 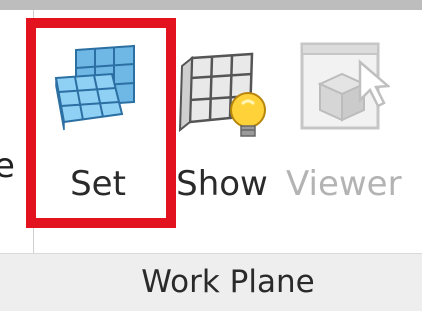 What do you see at coordinates (7, 166) in the screenshot?
I see `previous-group-label-fragment: e` at bounding box center [7, 166].